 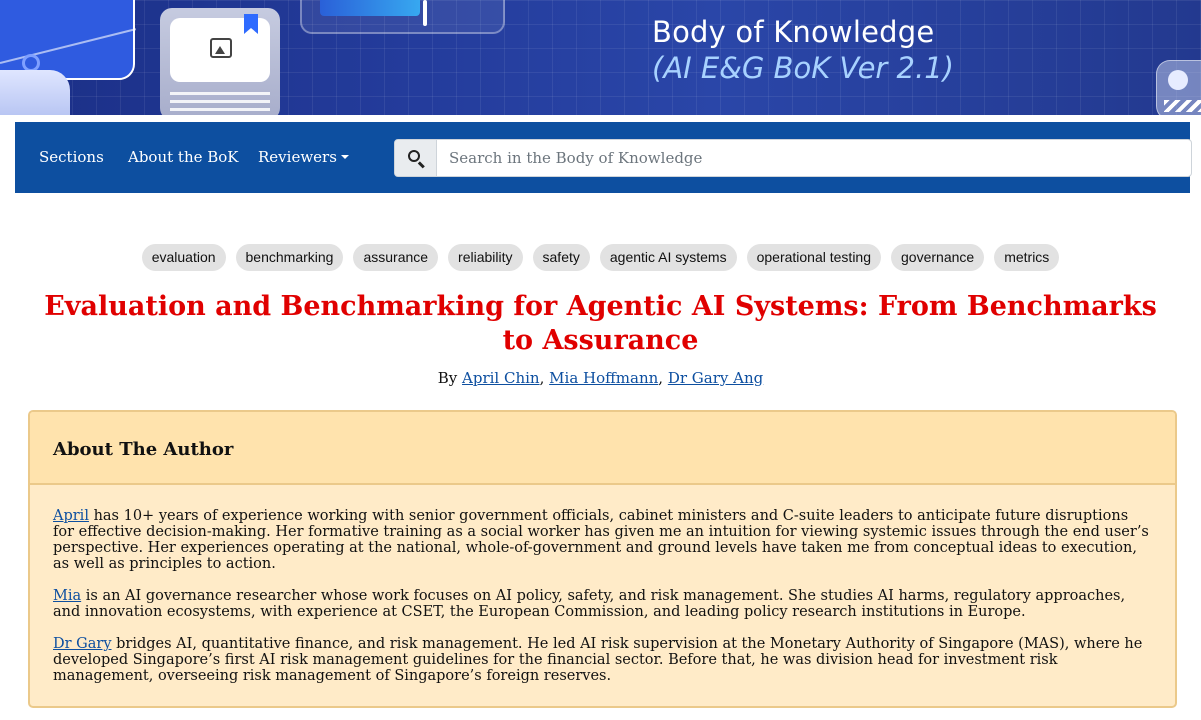 I want to click on nav-sections-link: Sections, so click(x=71, y=157).